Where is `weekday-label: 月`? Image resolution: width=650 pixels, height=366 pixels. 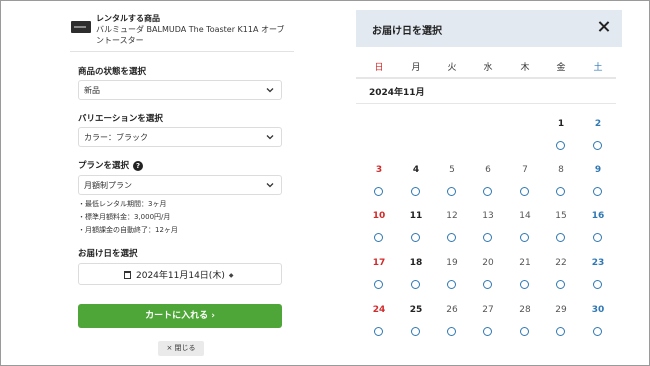 weekday-label: 月 is located at coordinates (416, 68).